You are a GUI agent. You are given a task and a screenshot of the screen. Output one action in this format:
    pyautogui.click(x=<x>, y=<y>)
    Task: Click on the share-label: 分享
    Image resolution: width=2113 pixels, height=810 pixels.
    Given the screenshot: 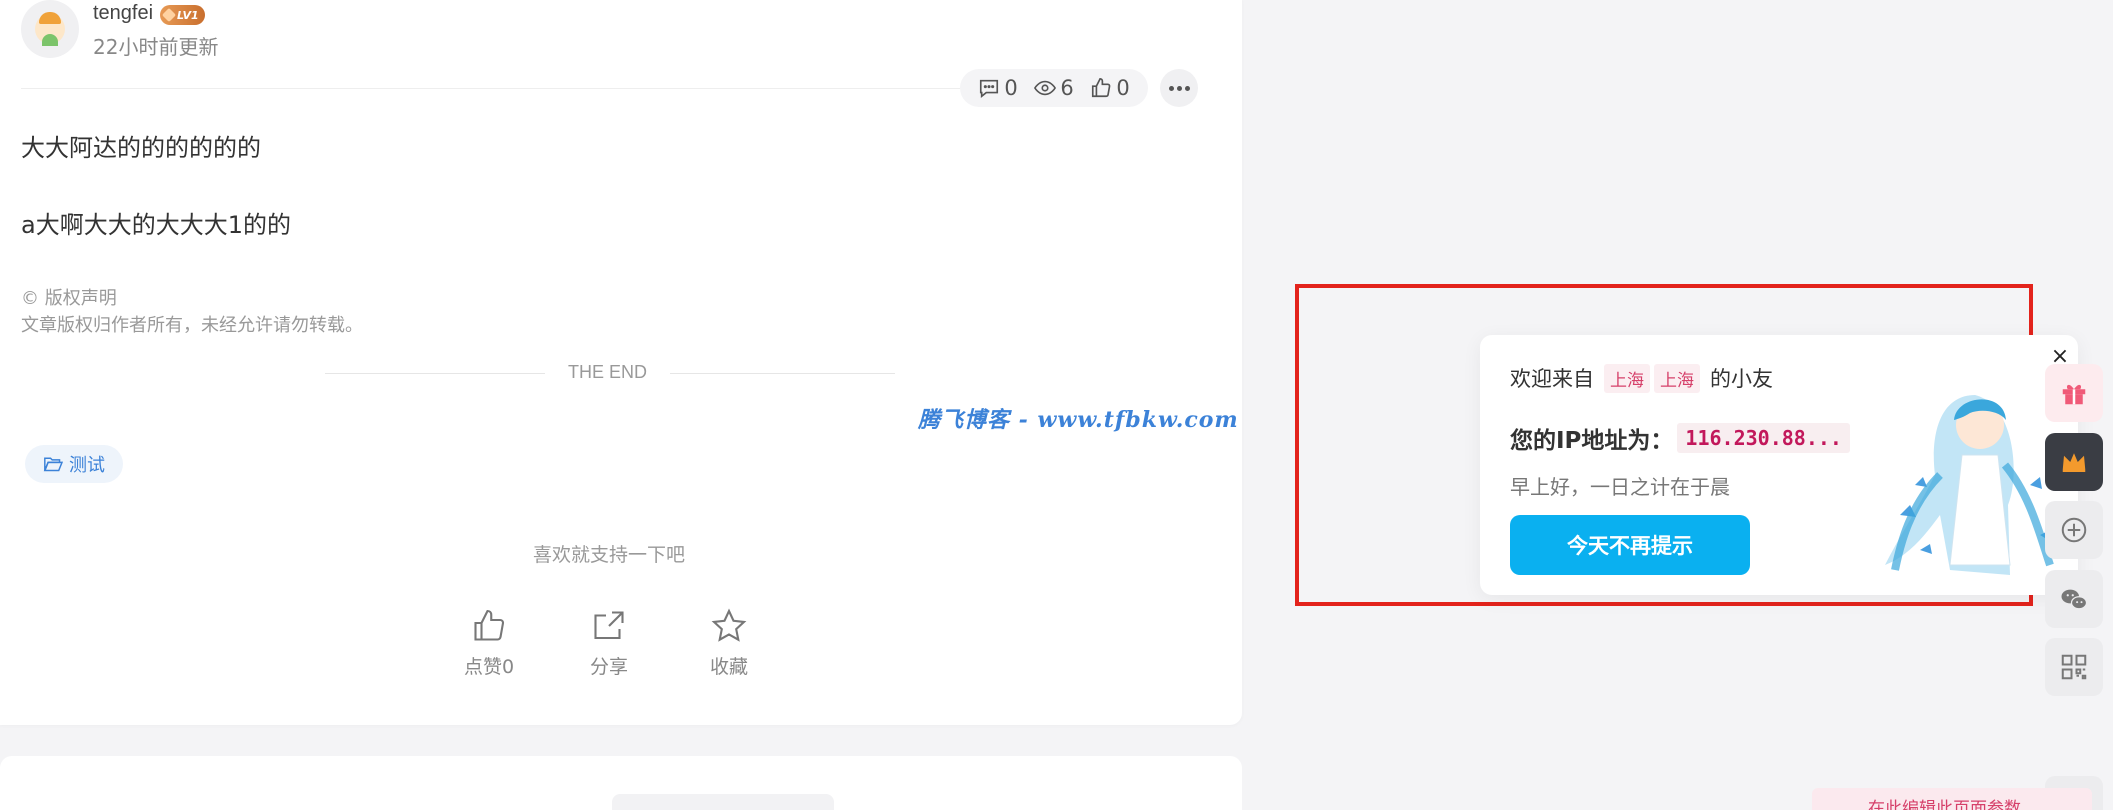 What is the action you would take?
    pyautogui.click(x=608, y=667)
    